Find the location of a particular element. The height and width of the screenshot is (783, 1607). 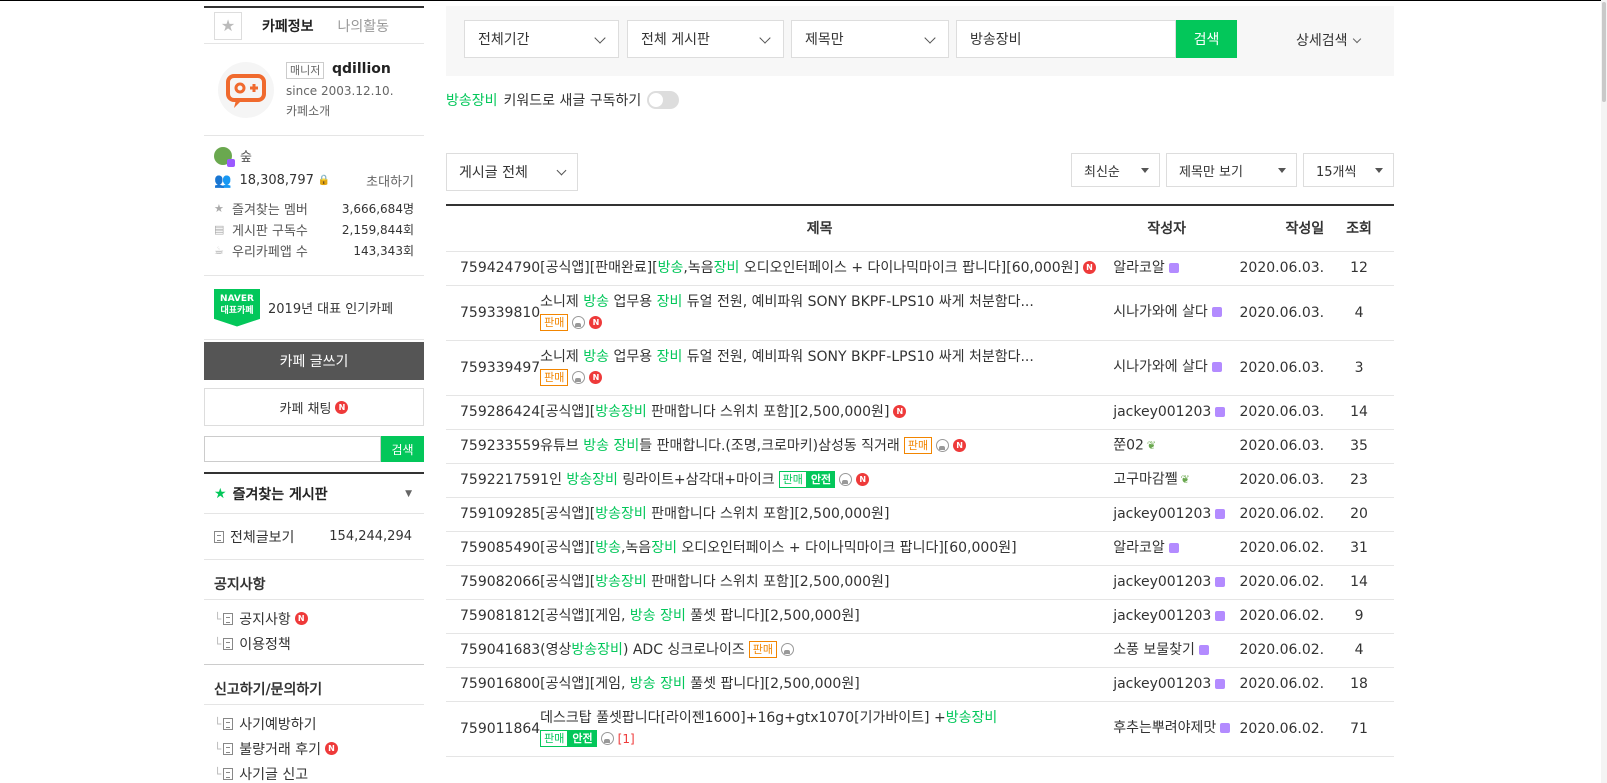

sidebar-menu-item: └ 공지사항 N is located at coordinates (314, 618).